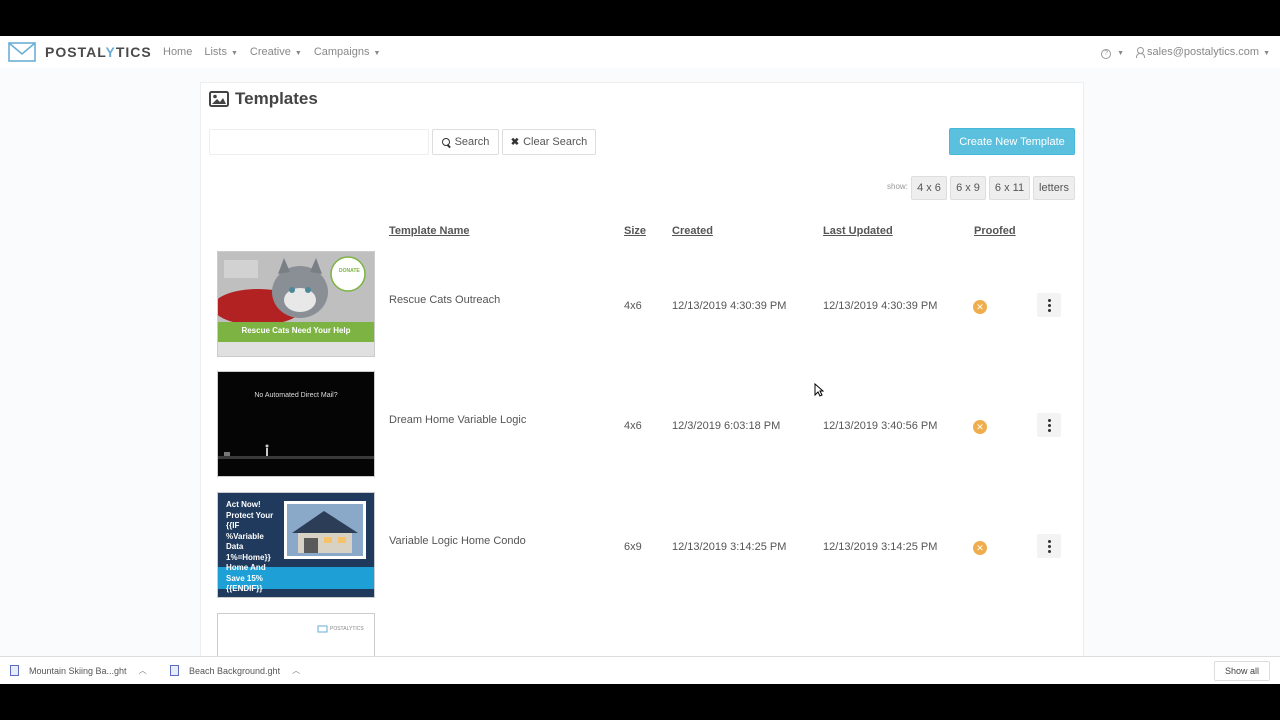 This screenshot has height=720, width=1280. I want to click on search-icon, so click(446, 142).